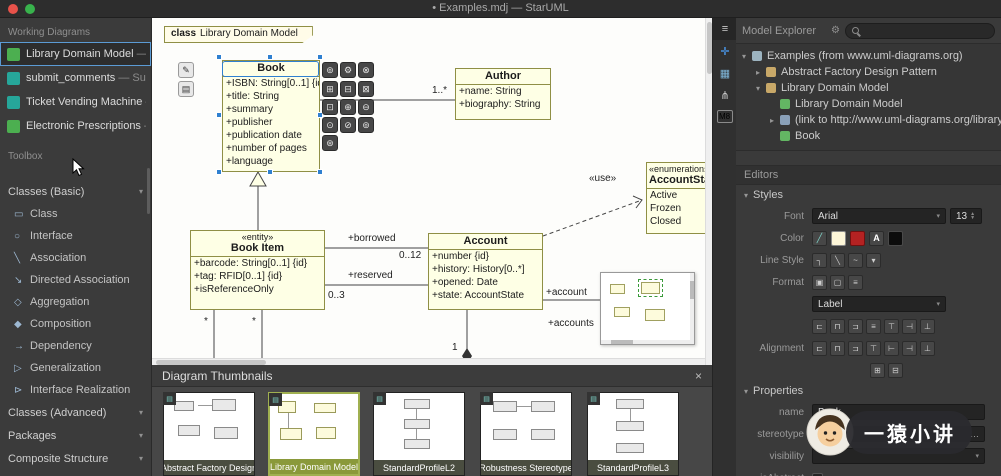  What do you see at coordinates (271, 135) in the screenshot?
I see `class-attribute: +publication date` at bounding box center [271, 135].